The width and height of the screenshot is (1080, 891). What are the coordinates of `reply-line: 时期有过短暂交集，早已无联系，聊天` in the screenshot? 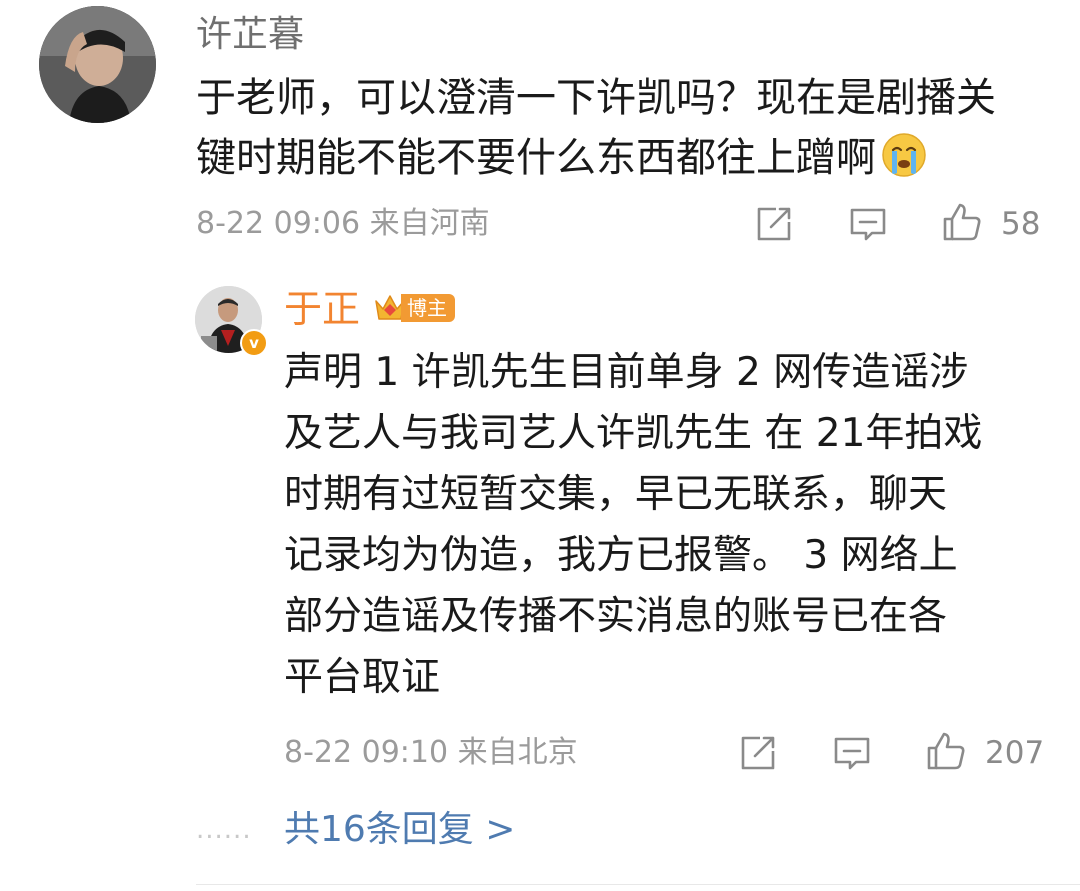 It's located at (616, 494).